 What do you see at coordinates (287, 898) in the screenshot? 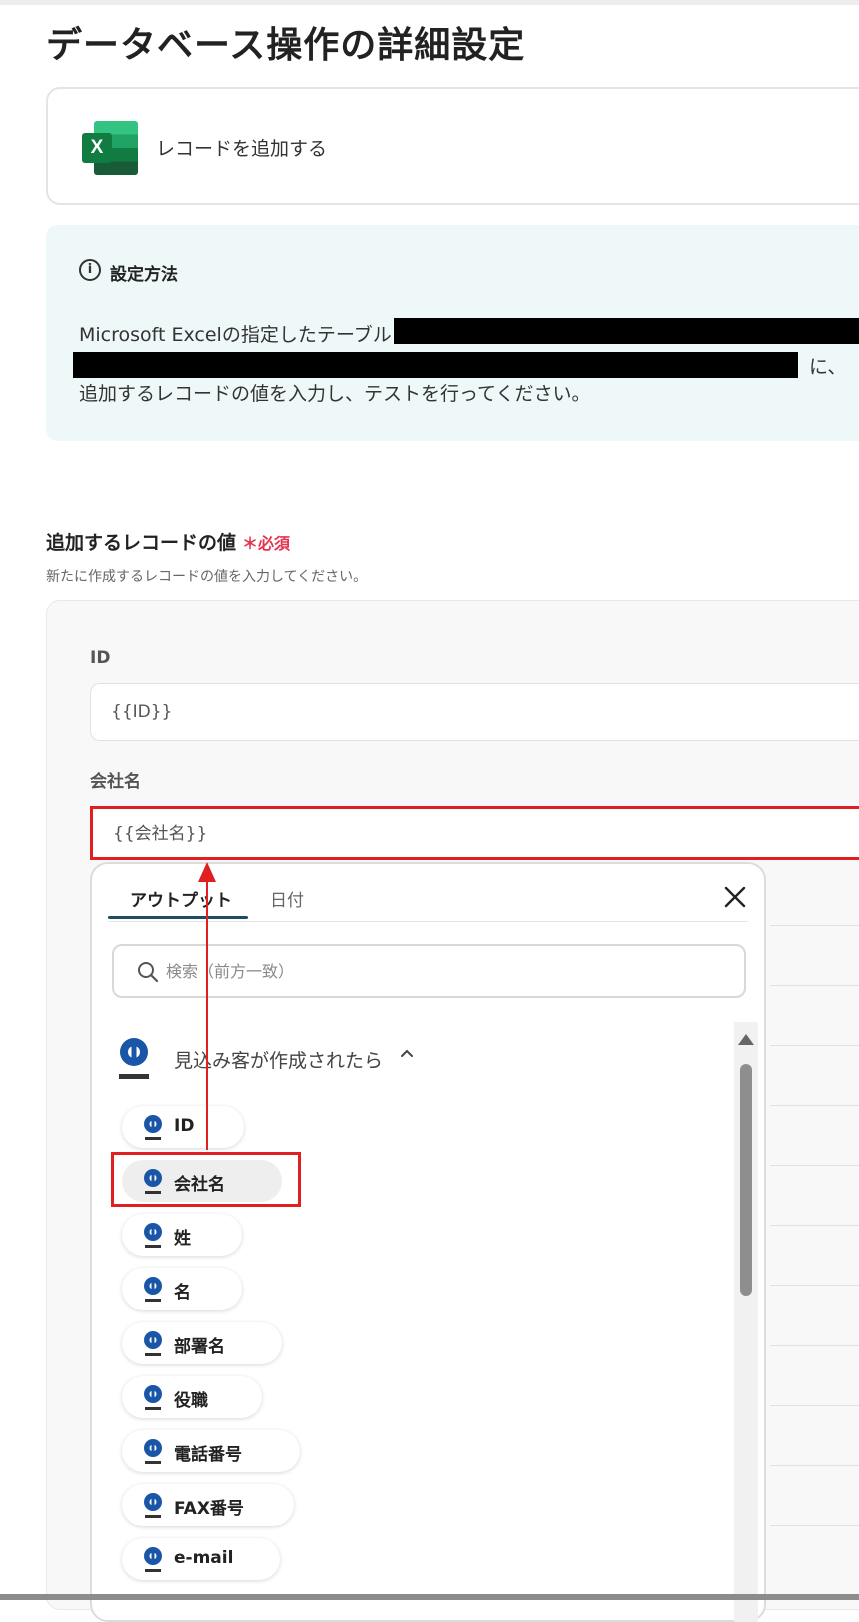
I see `tab-date: 日付` at bounding box center [287, 898].